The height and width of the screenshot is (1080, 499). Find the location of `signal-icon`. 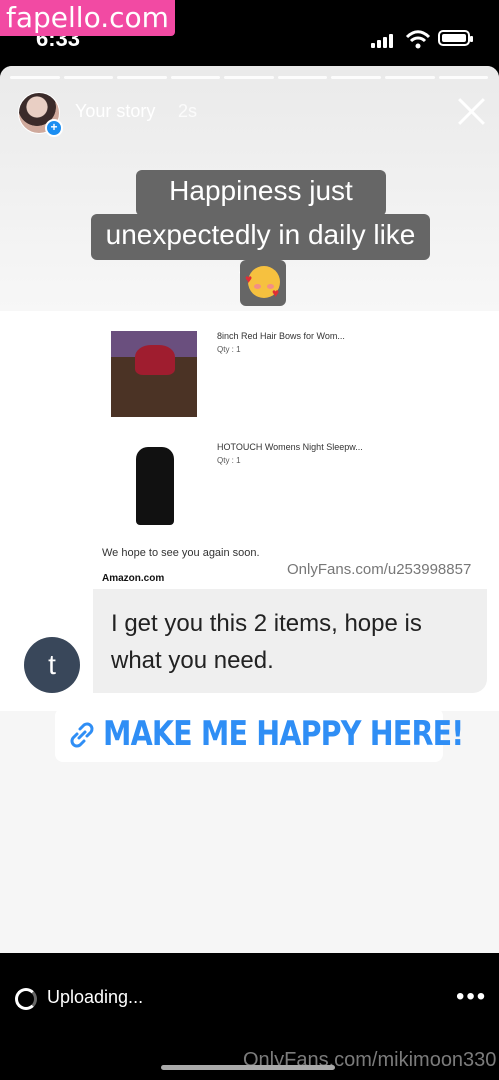

signal-icon is located at coordinates (385, 40).